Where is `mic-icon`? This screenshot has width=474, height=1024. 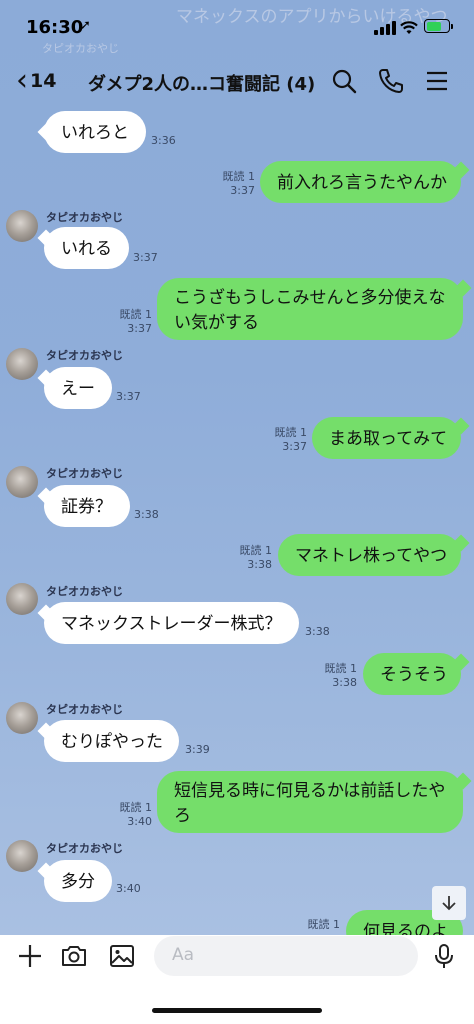
mic-icon is located at coordinates (444, 956).